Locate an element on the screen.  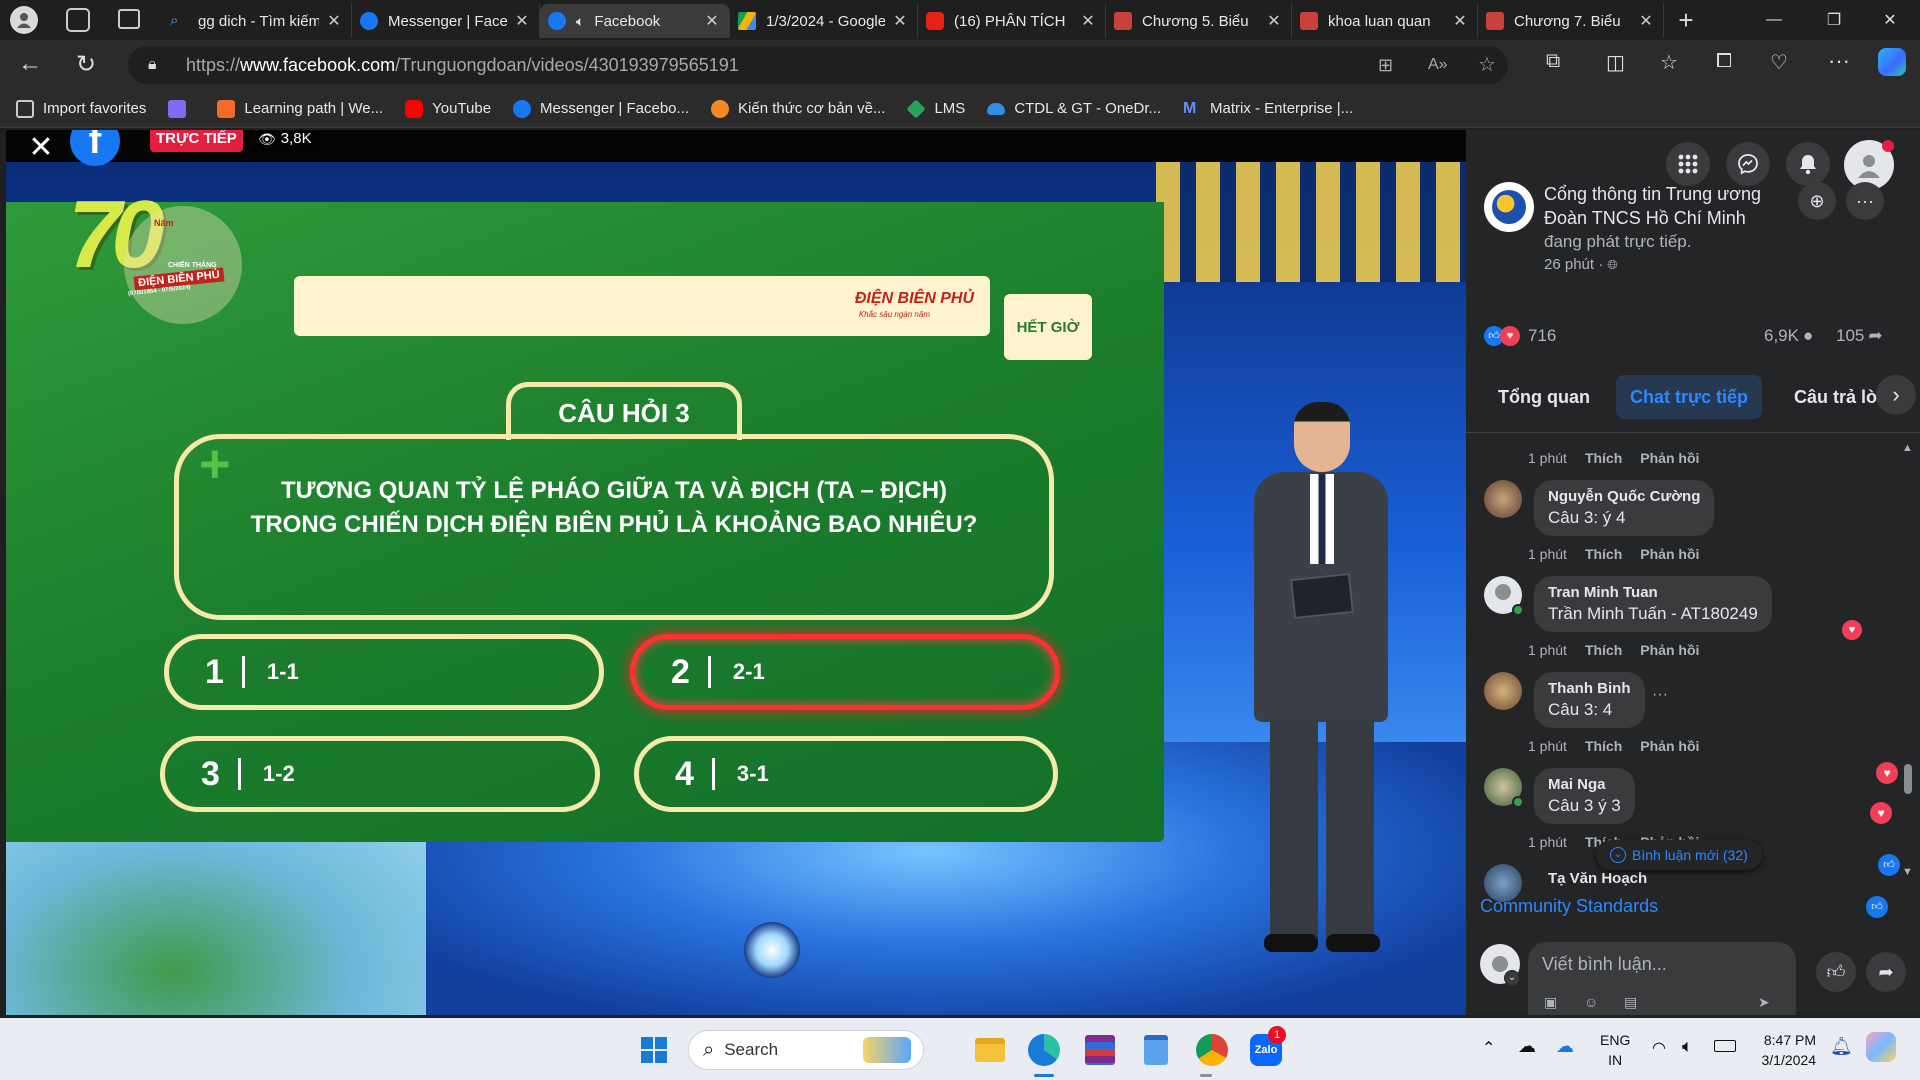
facebook-logo-icon: f is located at coordinates (95, 148).